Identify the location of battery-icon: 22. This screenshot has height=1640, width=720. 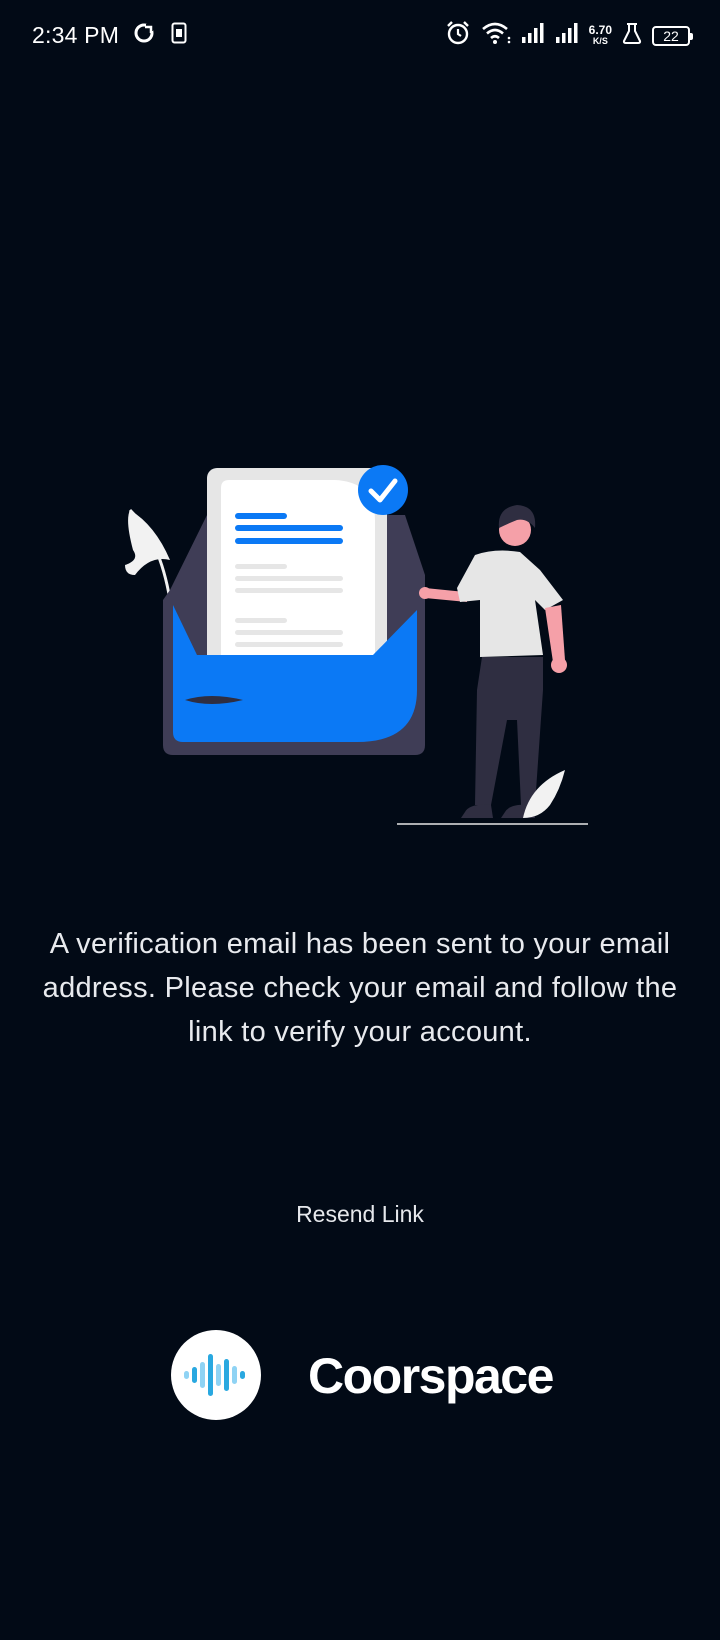
(672, 35).